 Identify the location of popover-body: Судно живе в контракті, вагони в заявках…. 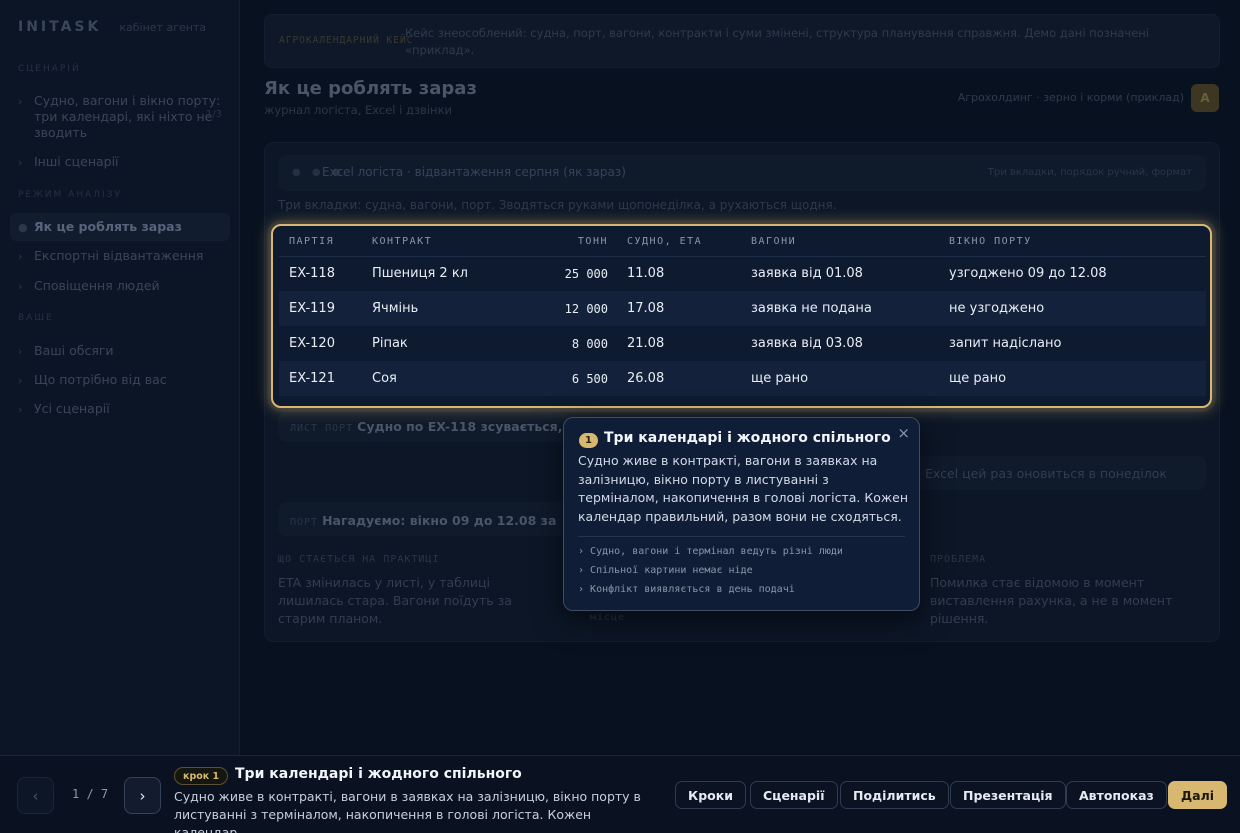
(743, 488).